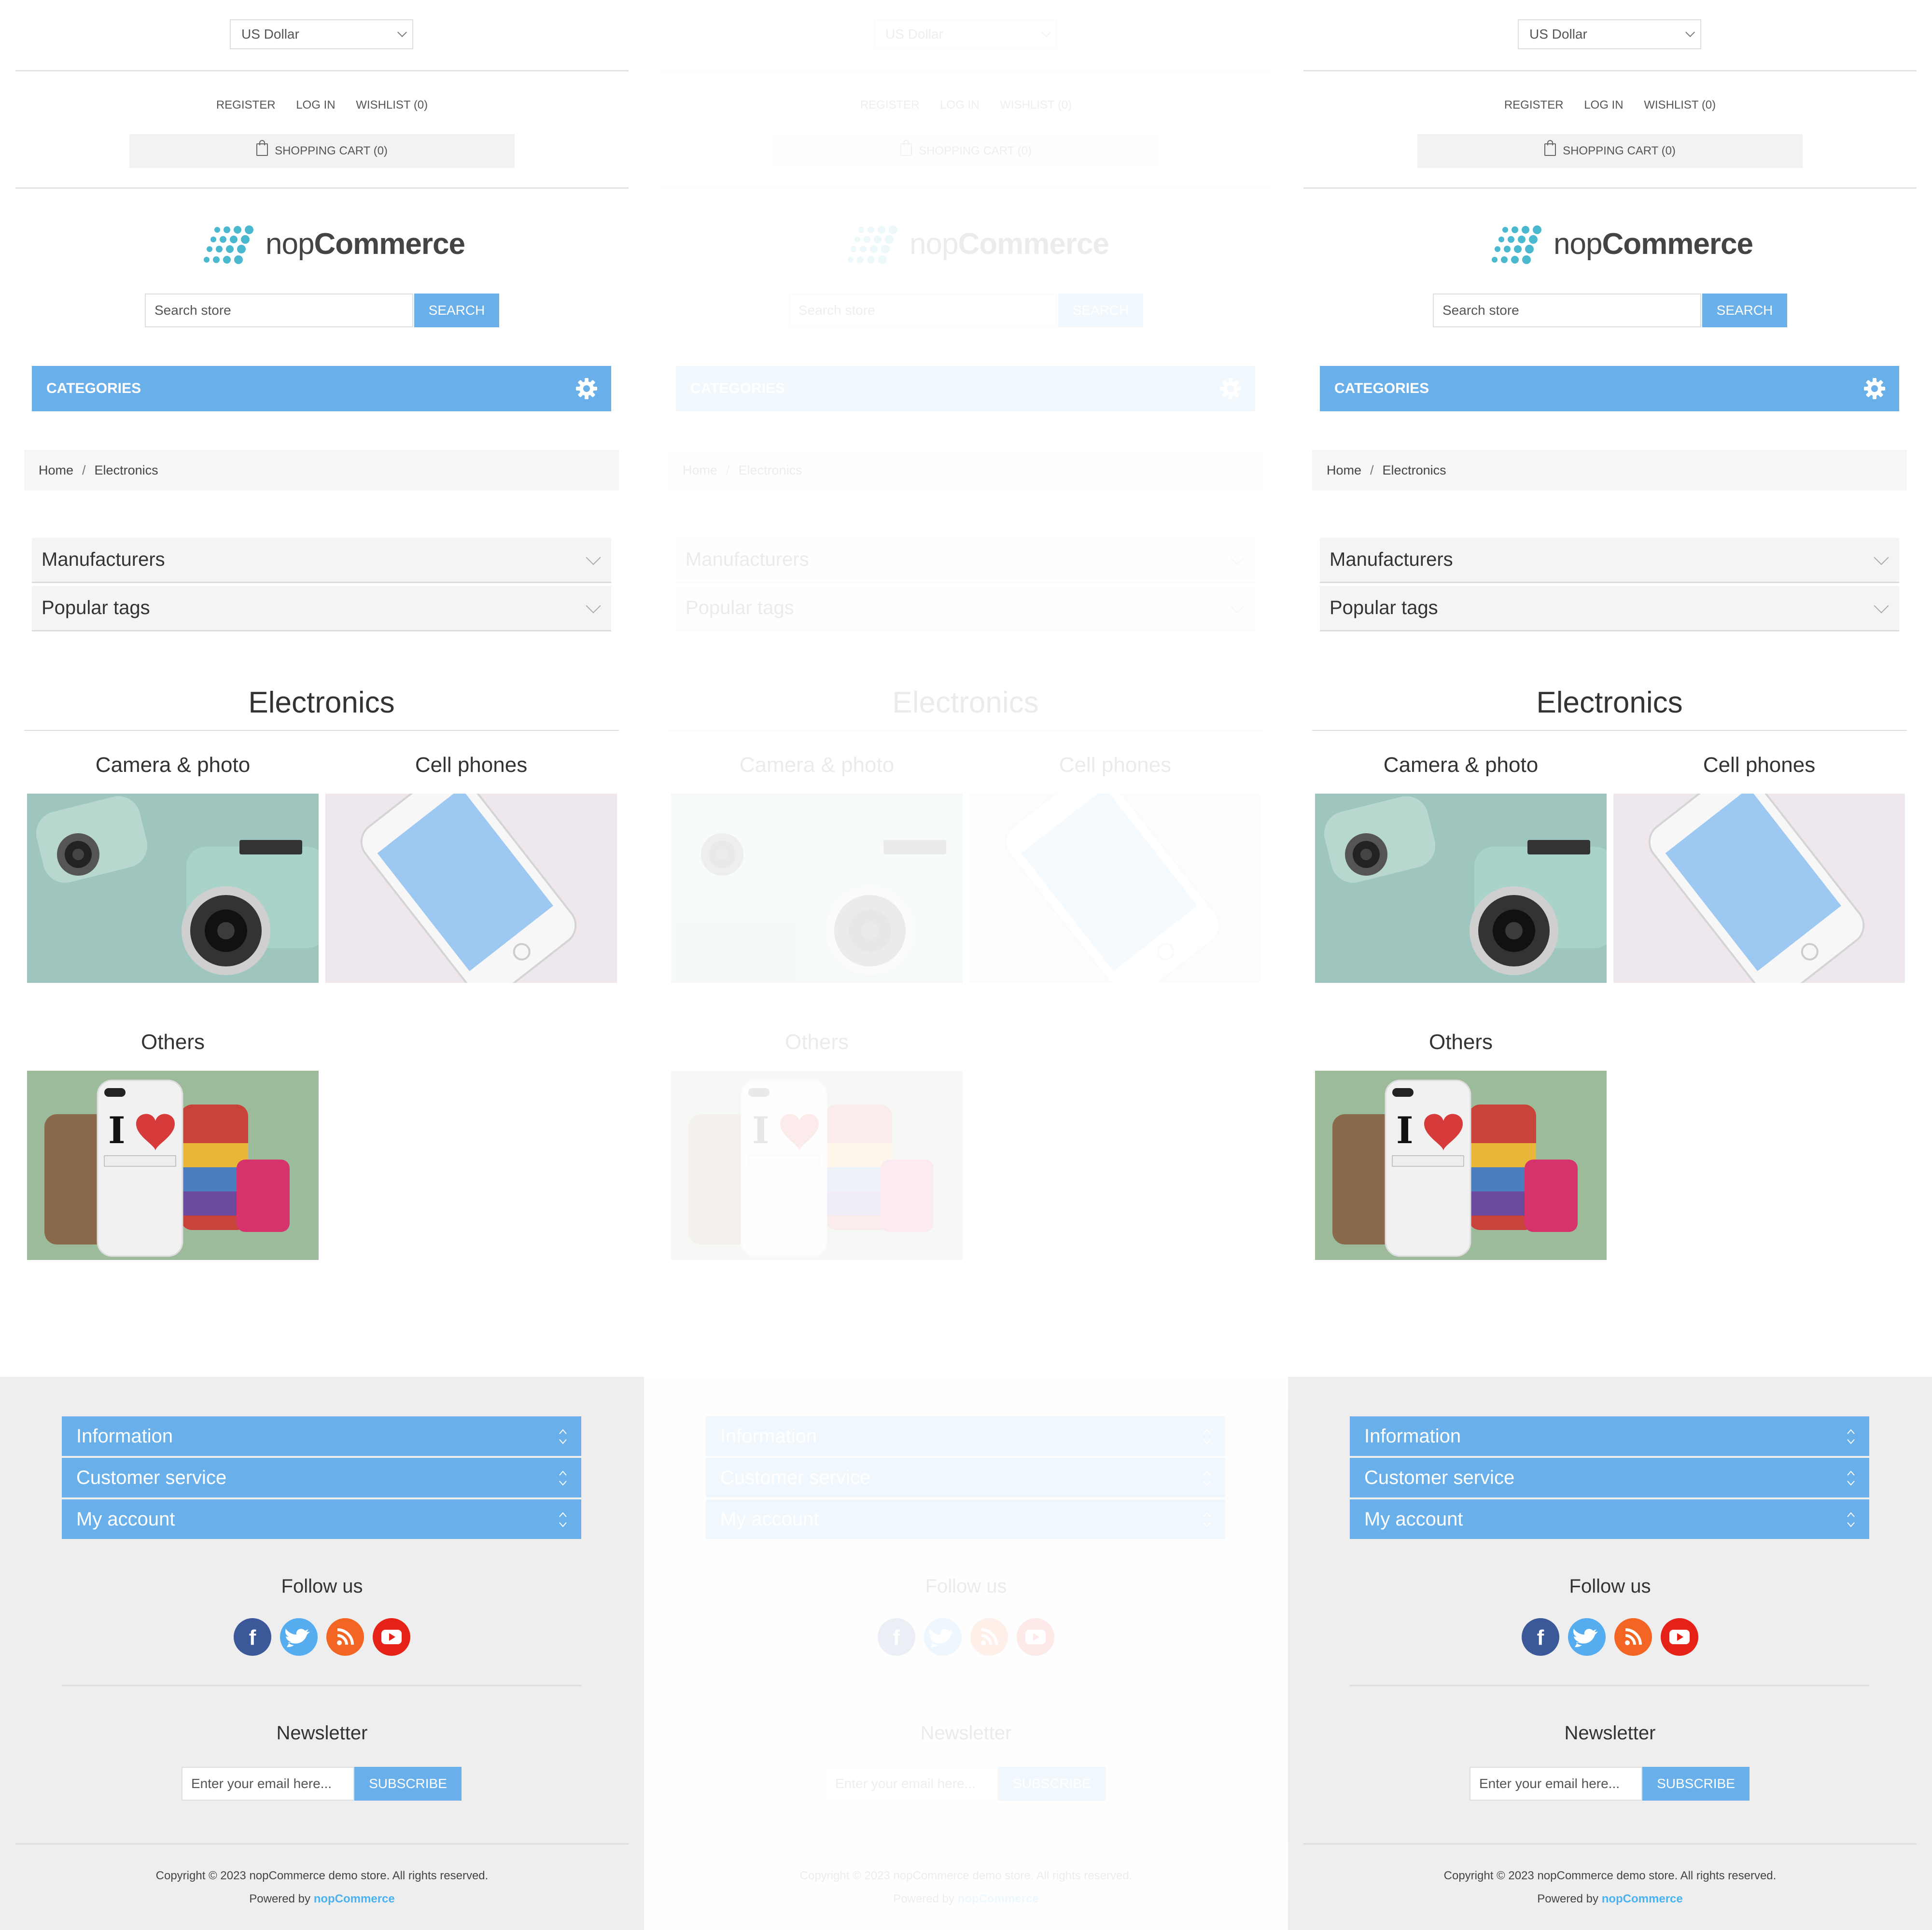 Image resolution: width=1932 pixels, height=1930 pixels. What do you see at coordinates (229, 244) in the screenshot?
I see `logo-dots-icon` at bounding box center [229, 244].